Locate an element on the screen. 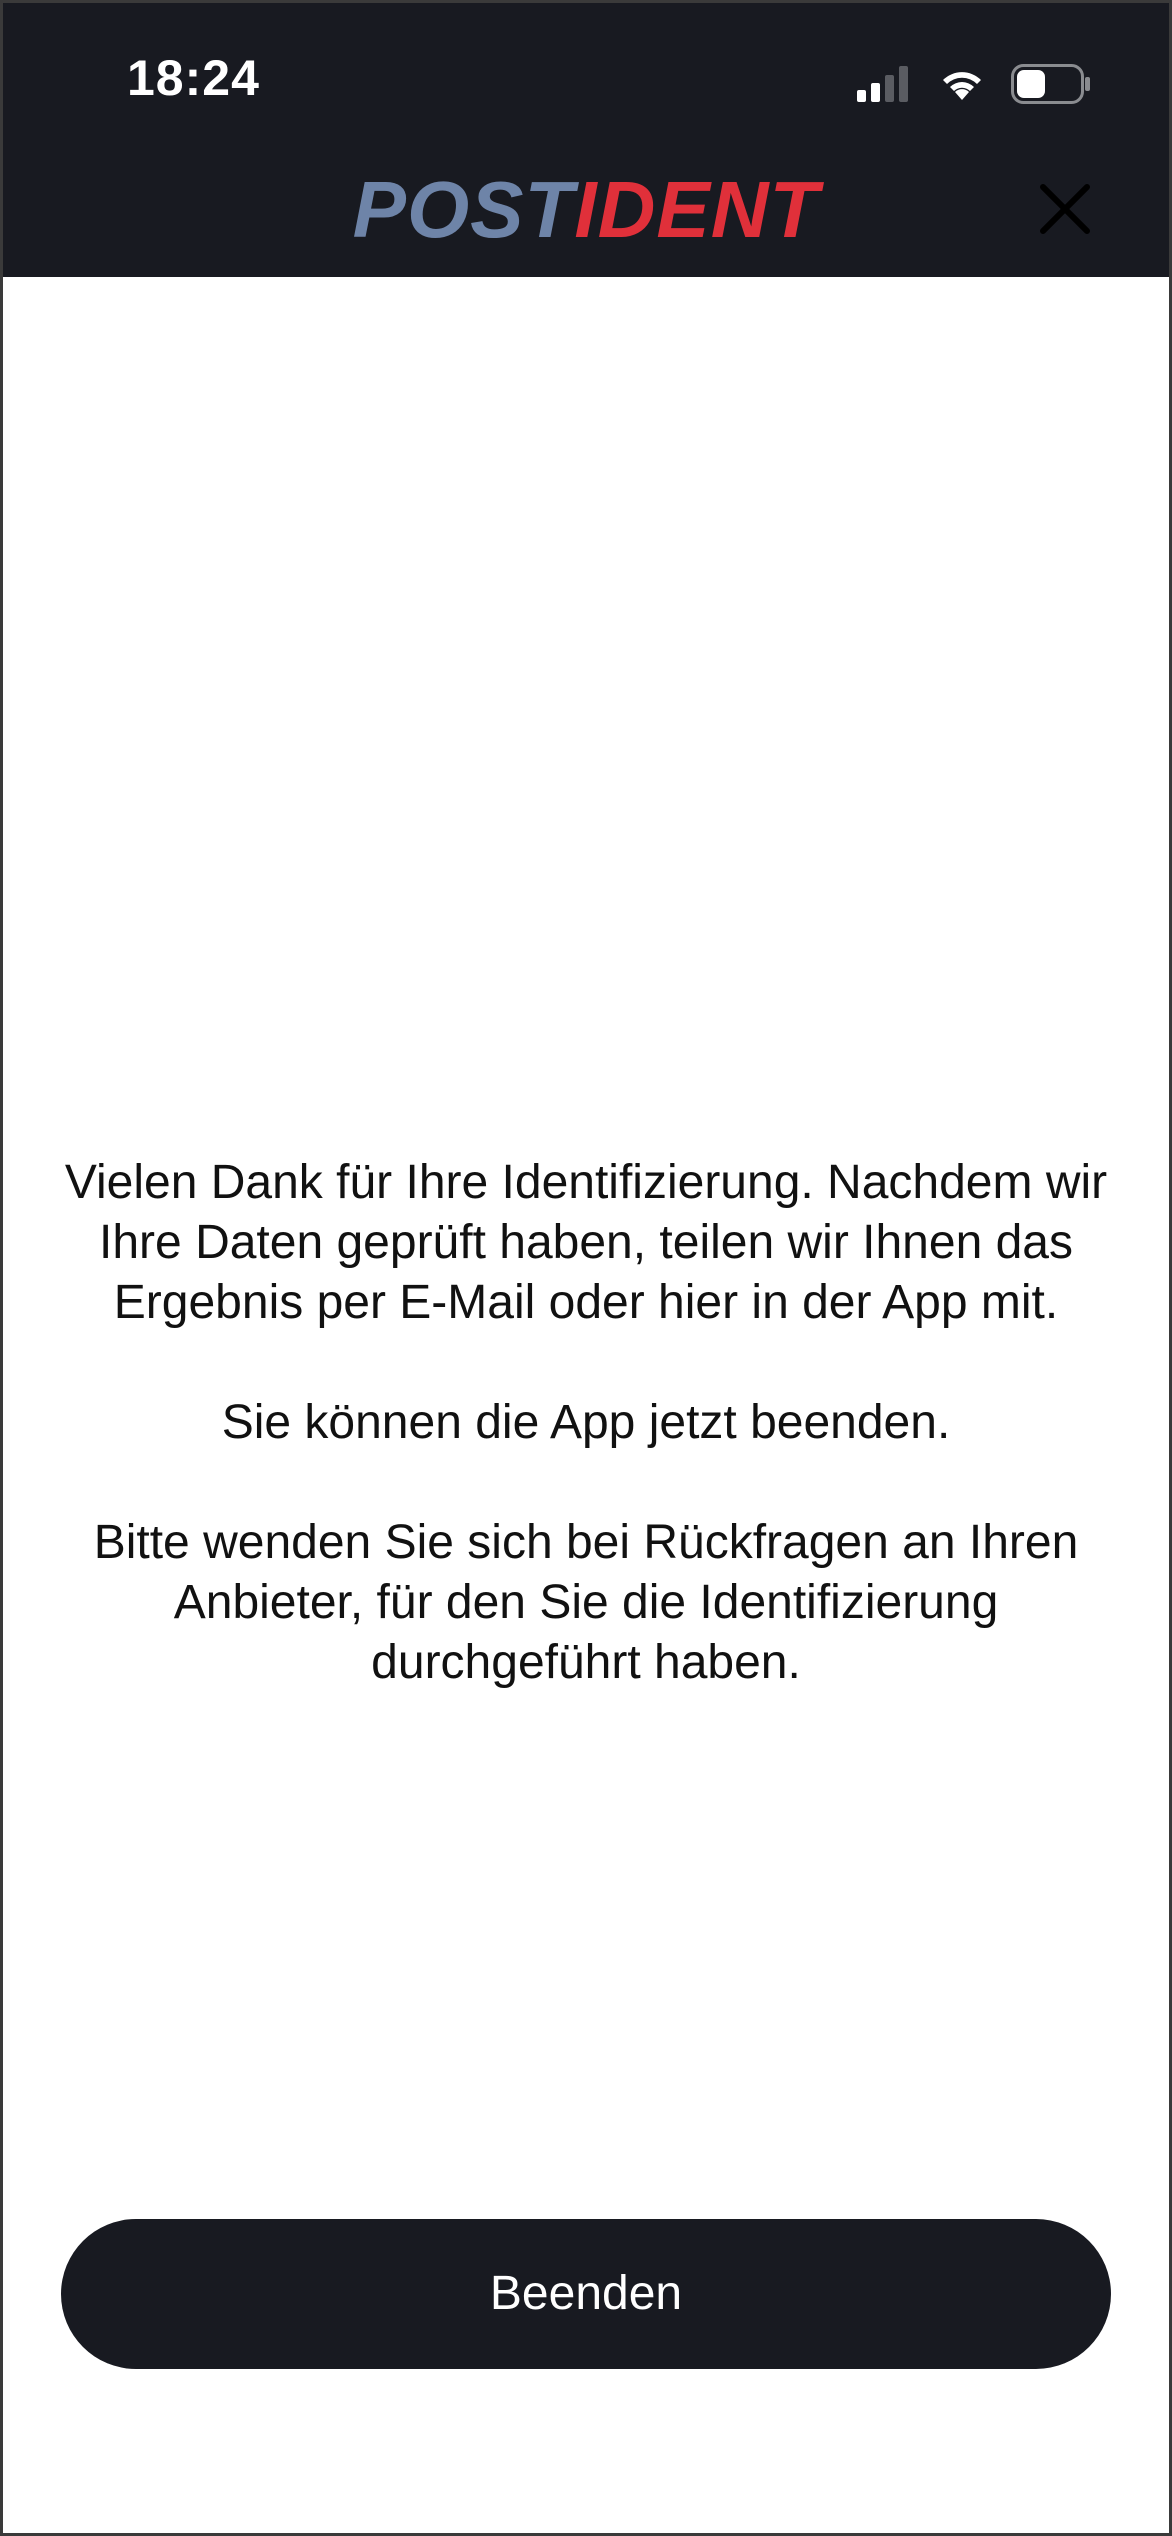 The height and width of the screenshot is (2536, 1172). header-bar: 18:24 POSTIDENT is located at coordinates (586, 140).